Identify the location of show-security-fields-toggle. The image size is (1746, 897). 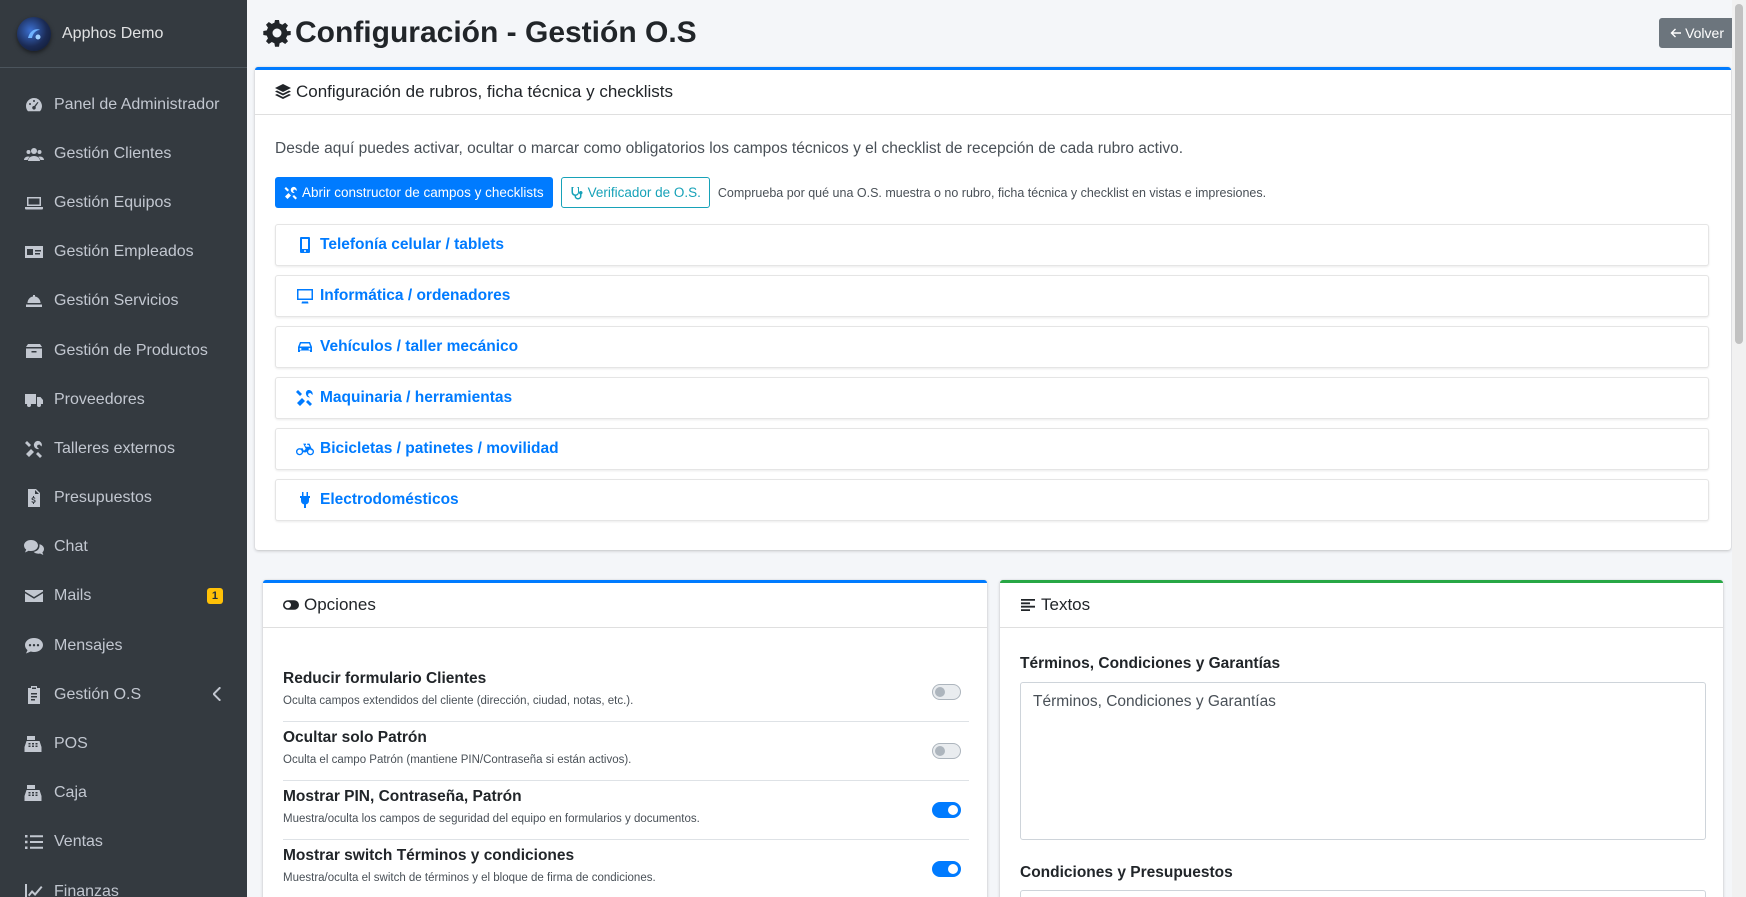
(946, 810).